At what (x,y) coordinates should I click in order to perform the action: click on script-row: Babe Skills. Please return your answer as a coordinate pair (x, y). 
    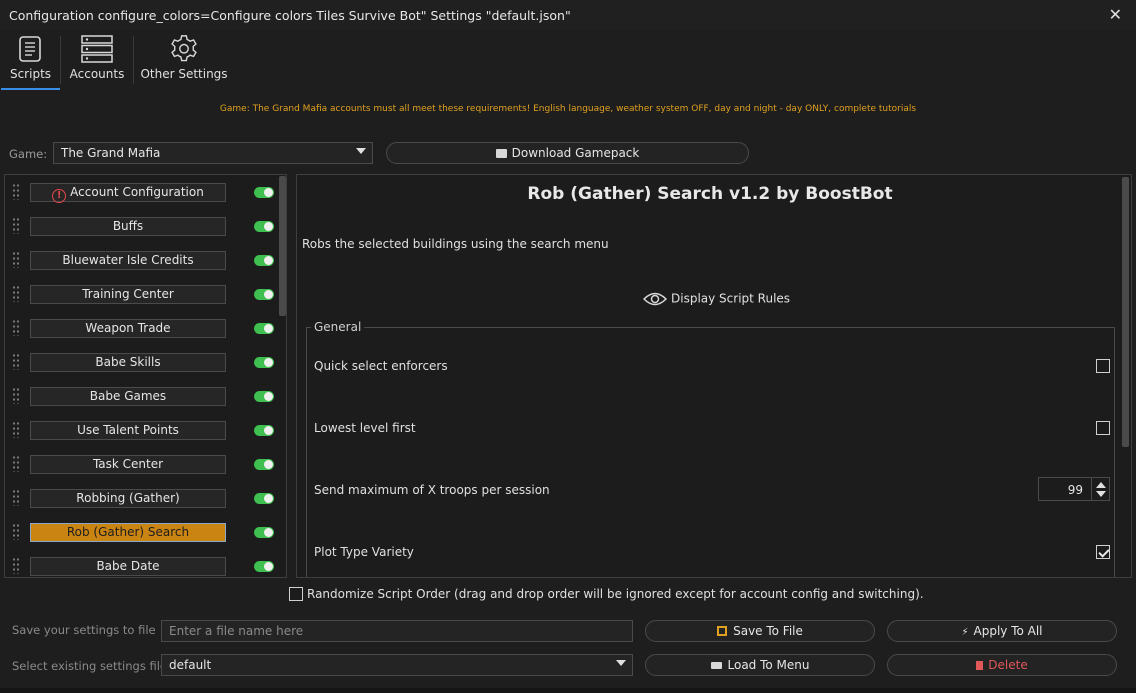
    Looking at the image, I should click on (141, 363).